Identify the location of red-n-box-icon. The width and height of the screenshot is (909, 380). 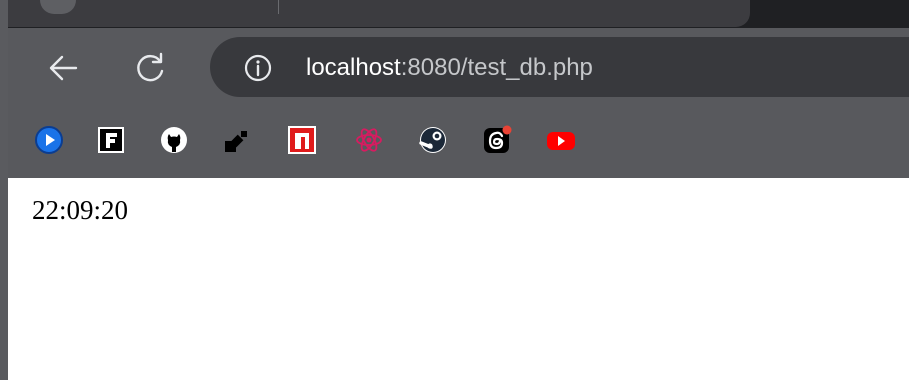
(302, 140).